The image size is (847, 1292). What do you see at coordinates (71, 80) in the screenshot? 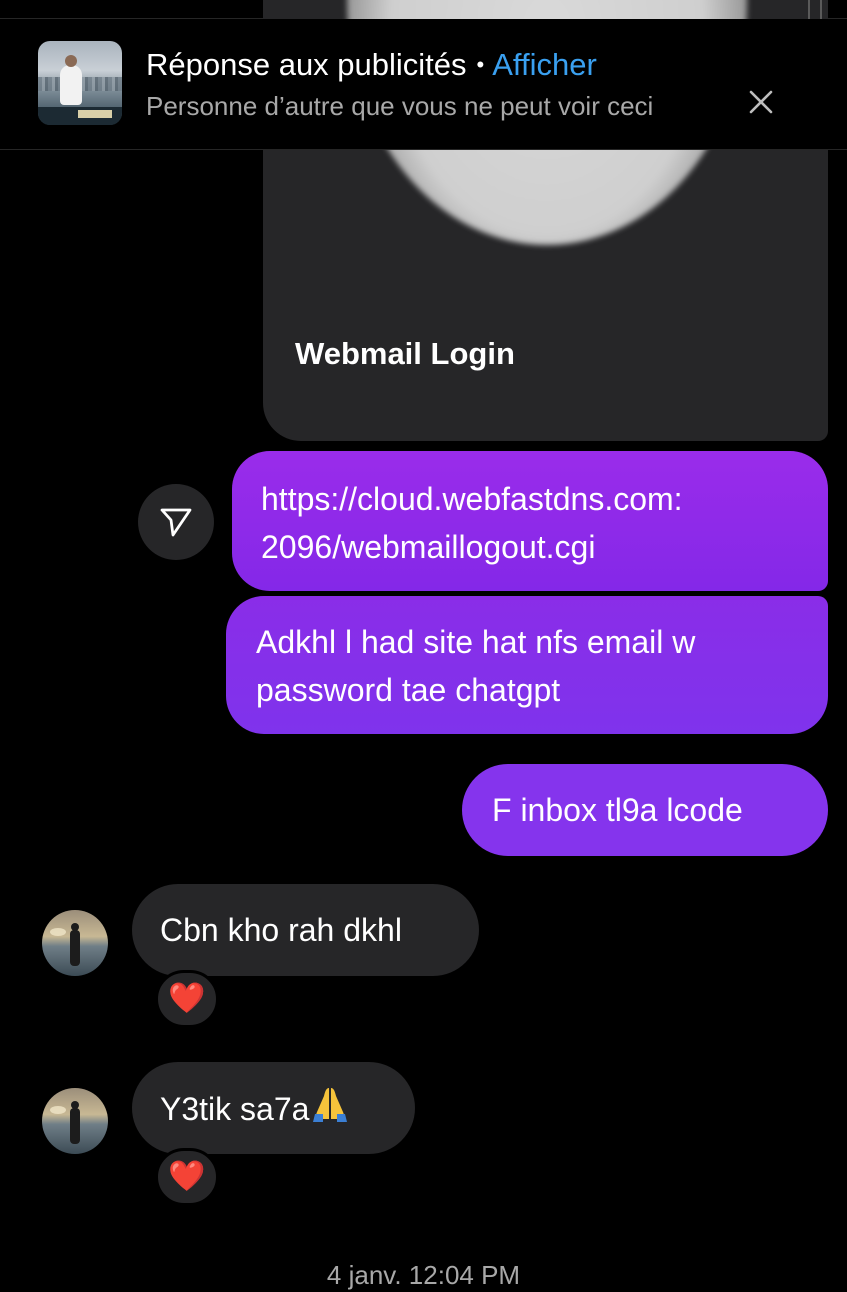
I see `thumbnail-person` at bounding box center [71, 80].